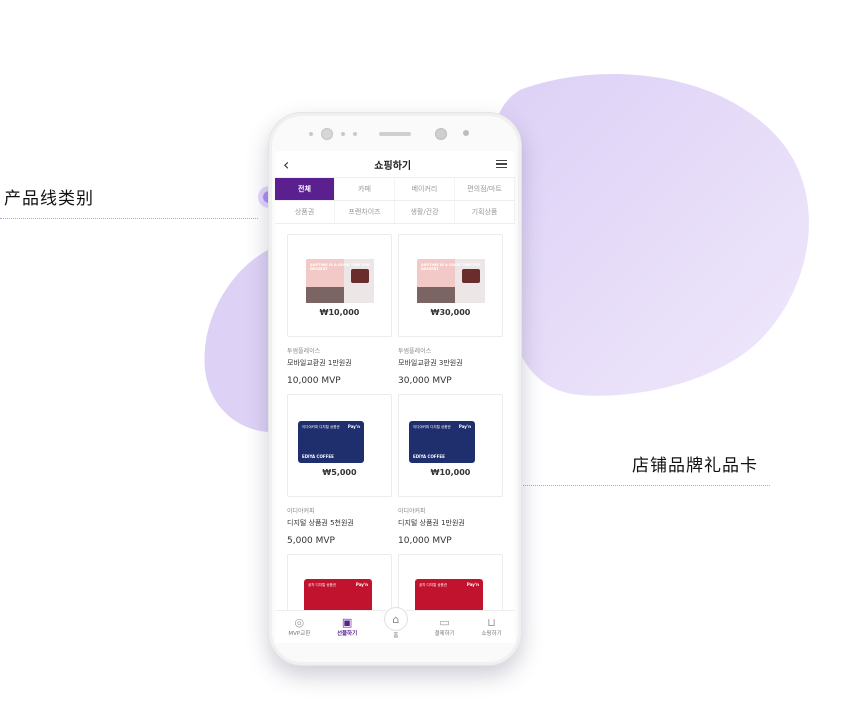  I want to click on nav-label: 결제하기, so click(444, 634).